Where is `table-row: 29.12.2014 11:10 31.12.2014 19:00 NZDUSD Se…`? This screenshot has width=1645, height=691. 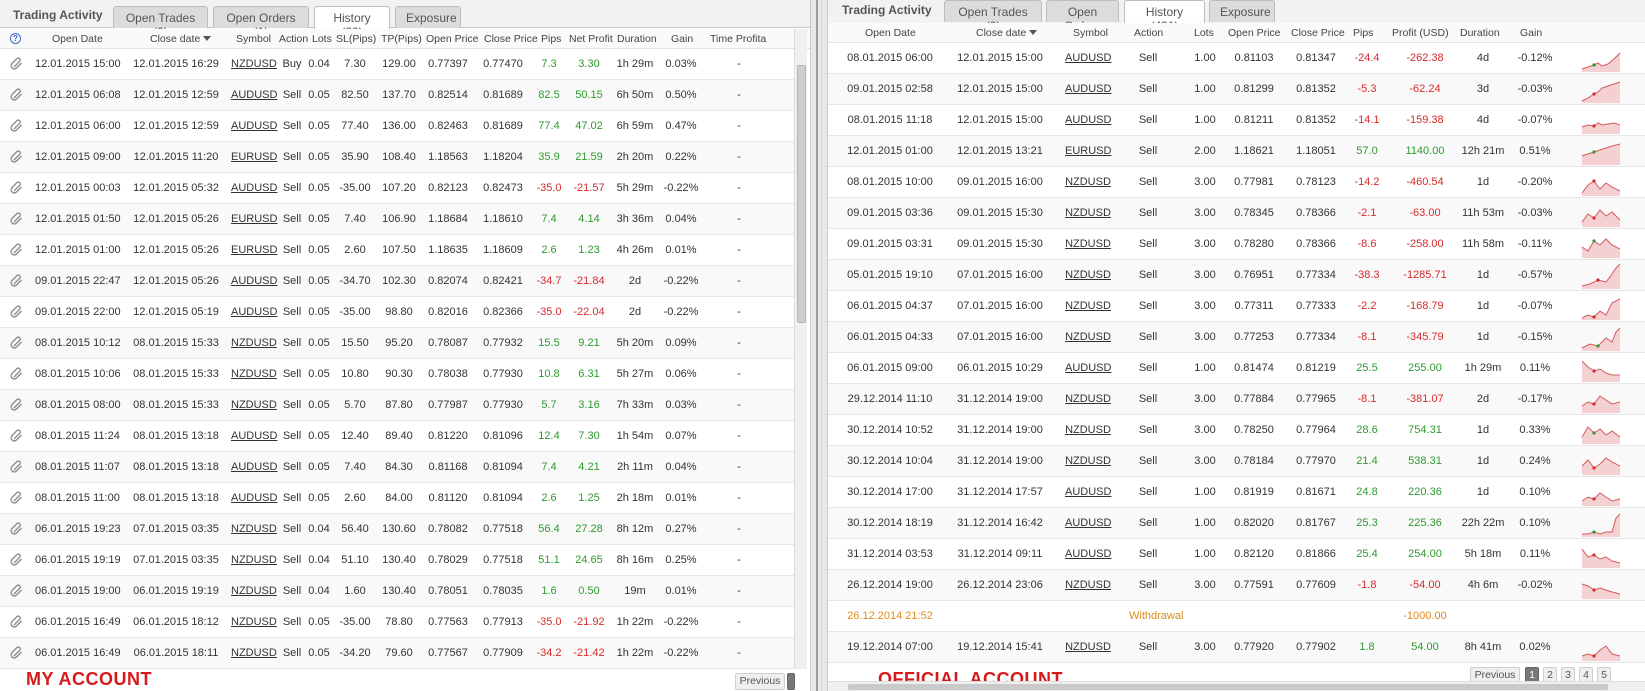
table-row: 29.12.2014 11:10 31.12.2014 19:00 NZDUSD Se… is located at coordinates (1236, 399).